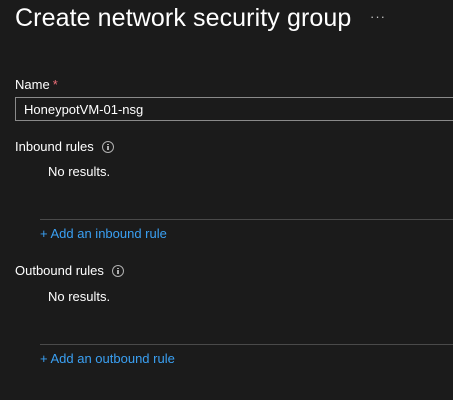 The image size is (453, 400). Describe the element at coordinates (183, 18) in the screenshot. I see `page-title: Create network security group` at that location.